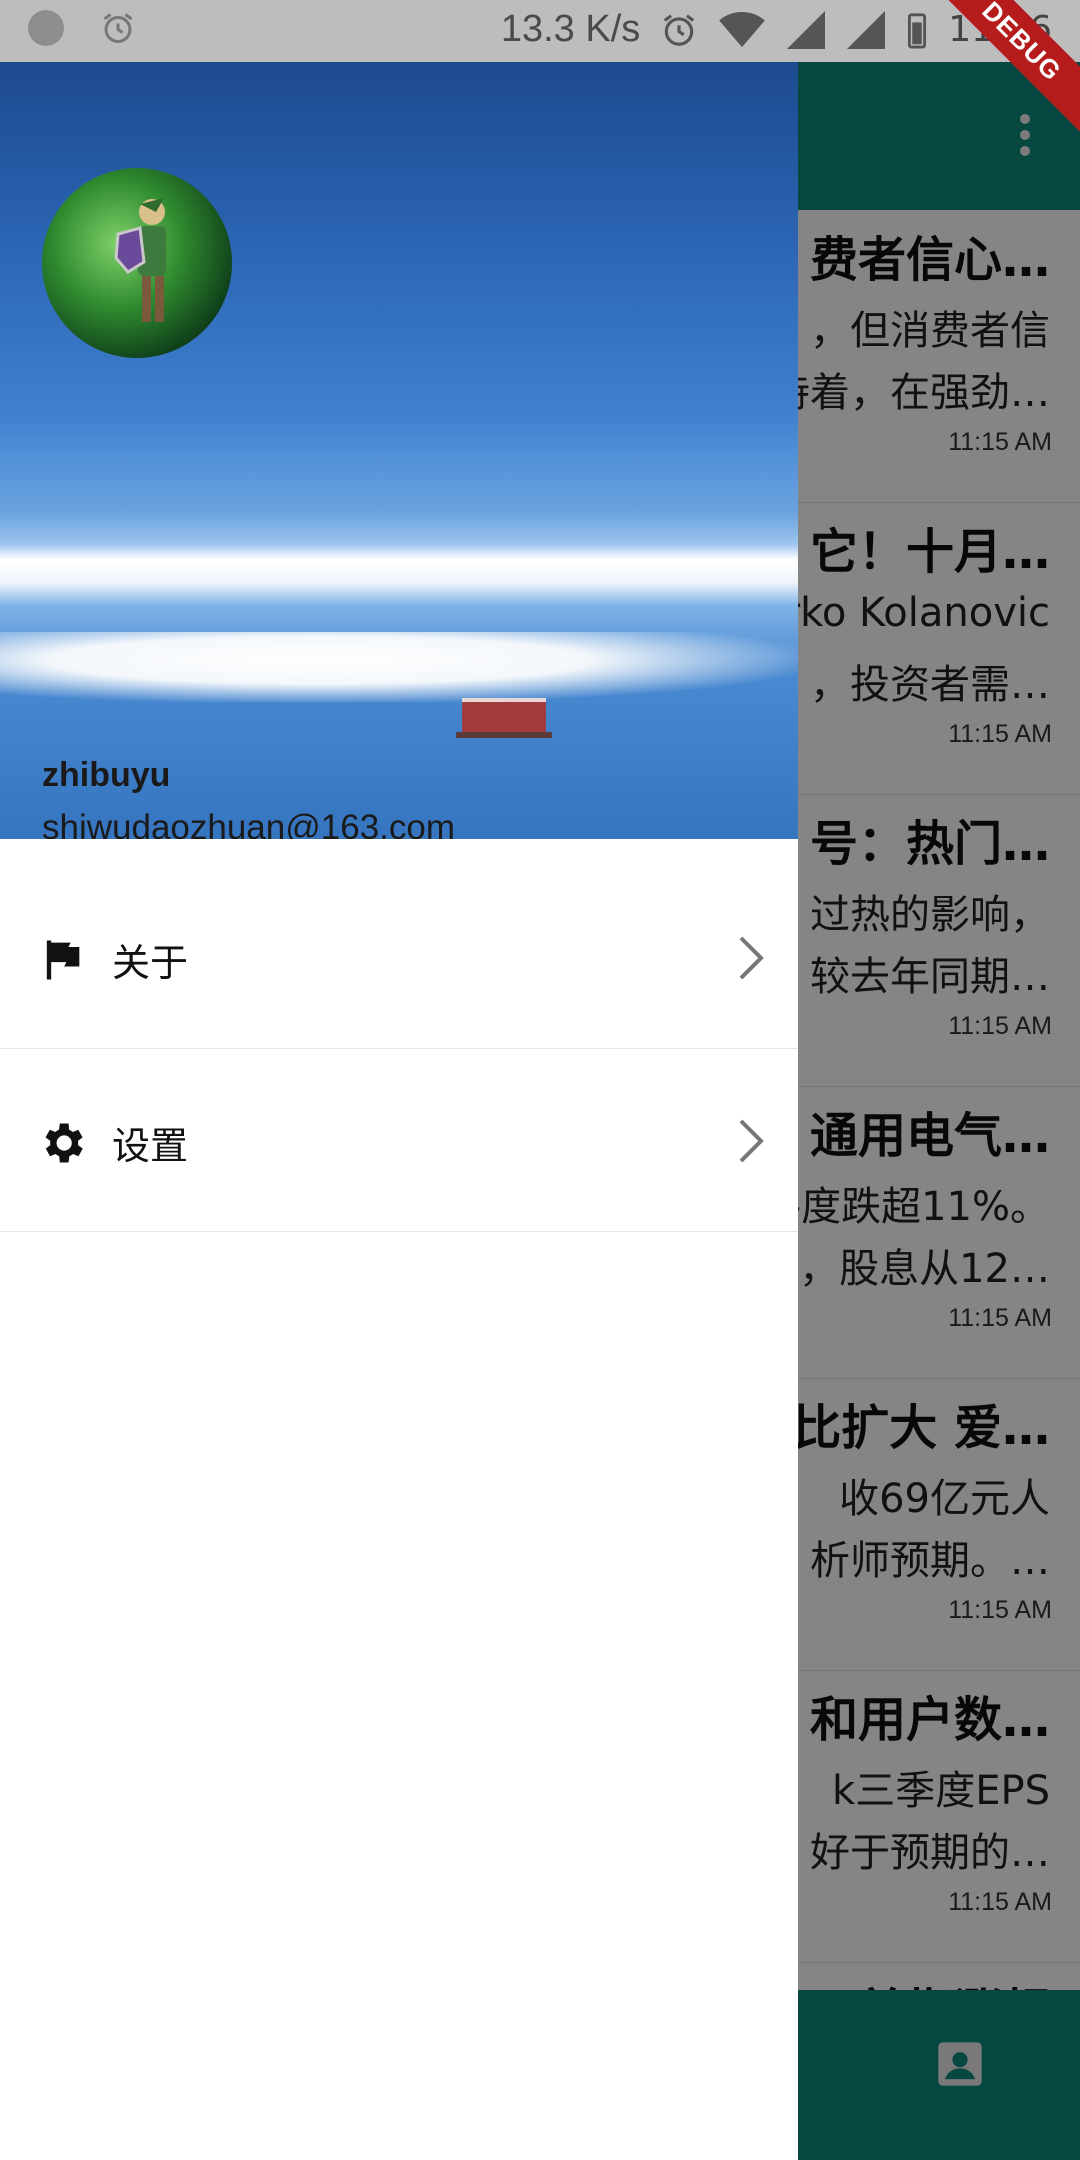  What do you see at coordinates (150, 963) in the screenshot?
I see `menu-item-label: 关于` at bounding box center [150, 963].